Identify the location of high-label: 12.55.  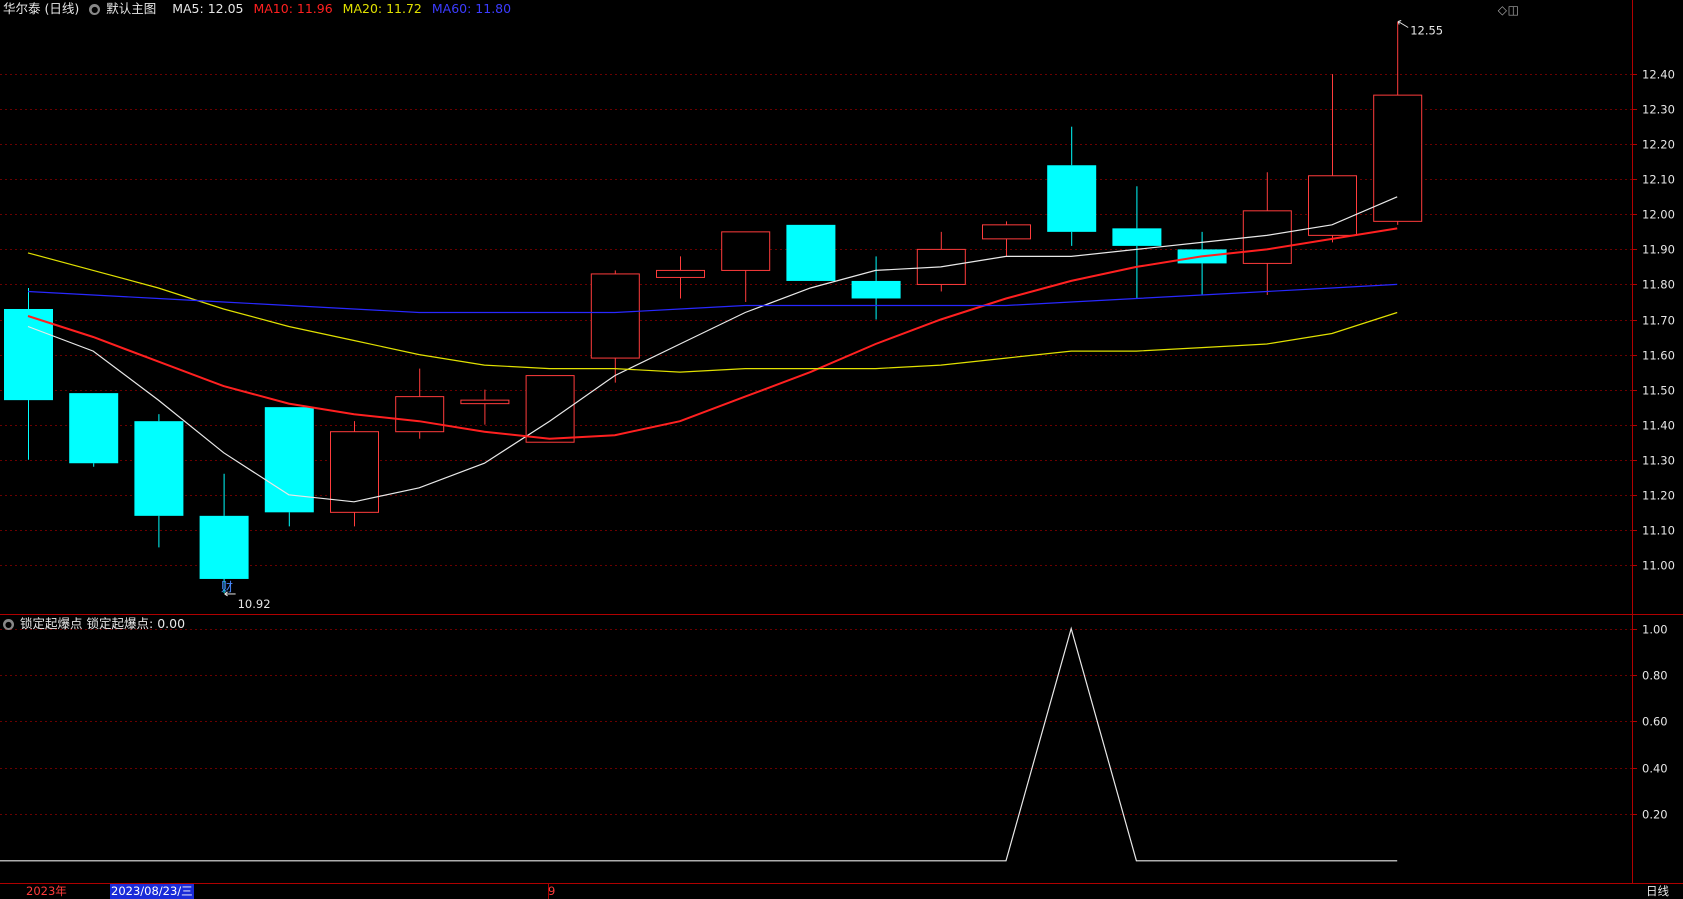
(1426, 31).